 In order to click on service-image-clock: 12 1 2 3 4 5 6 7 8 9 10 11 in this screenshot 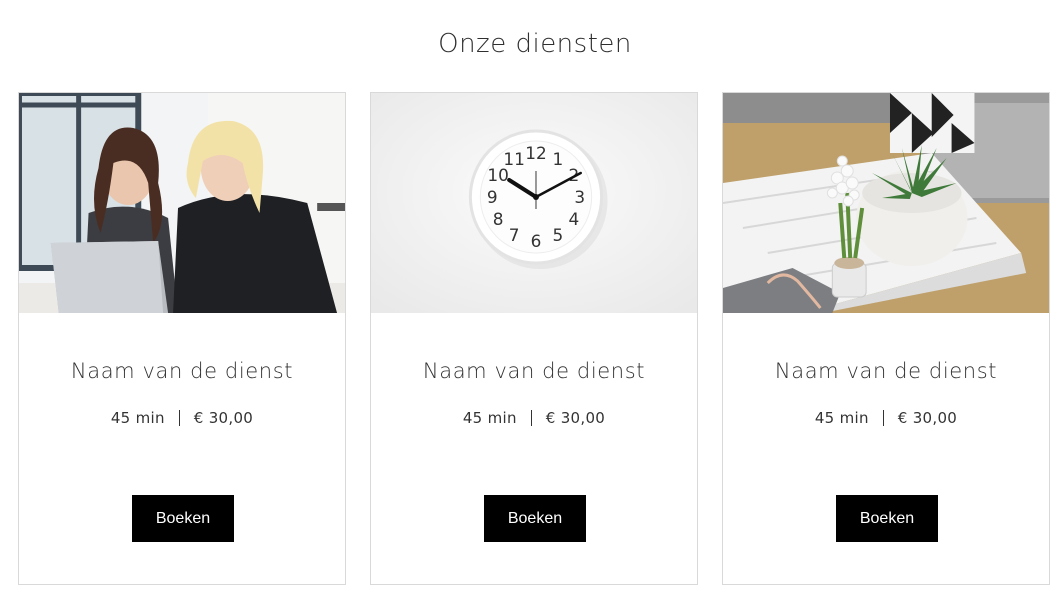, I will do `click(534, 203)`.